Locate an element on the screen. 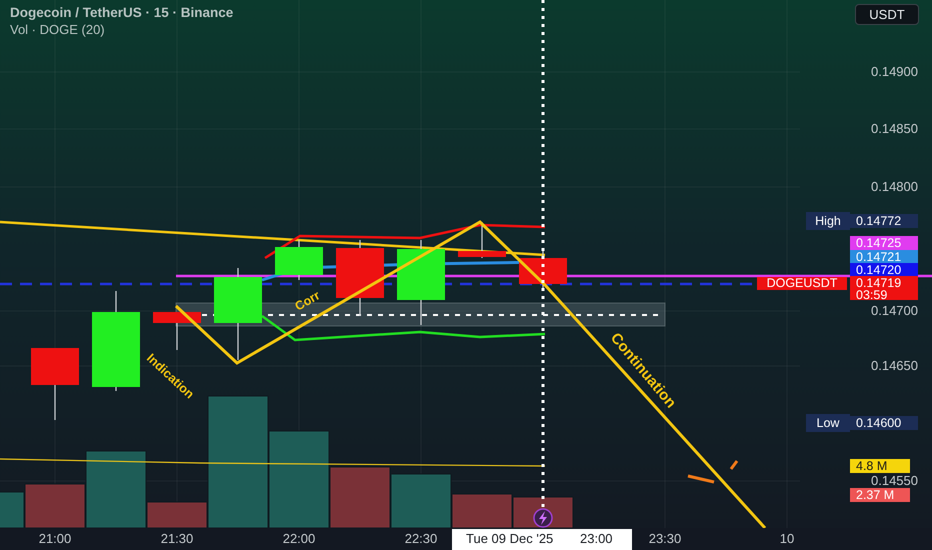 Image resolution: width=932 pixels, height=550 pixels. price-label-text: Low is located at coordinates (828, 423).